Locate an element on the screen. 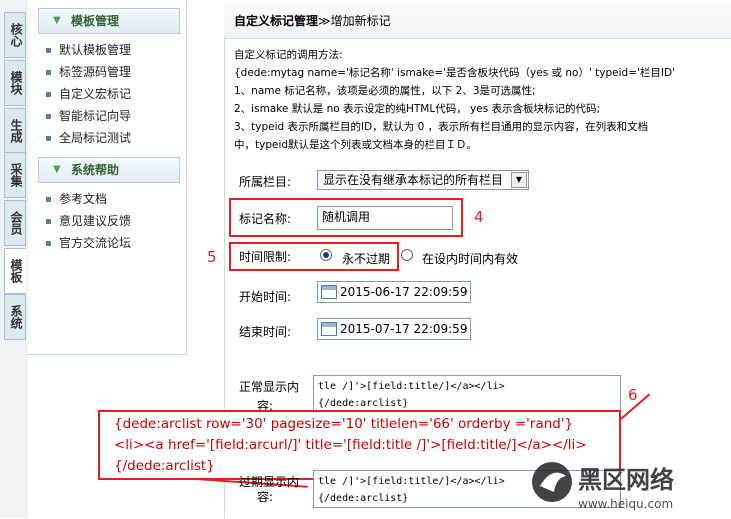 The height and width of the screenshot is (519, 731). end-time-input: 2015-07-17 22:09:59 is located at coordinates (394, 329).